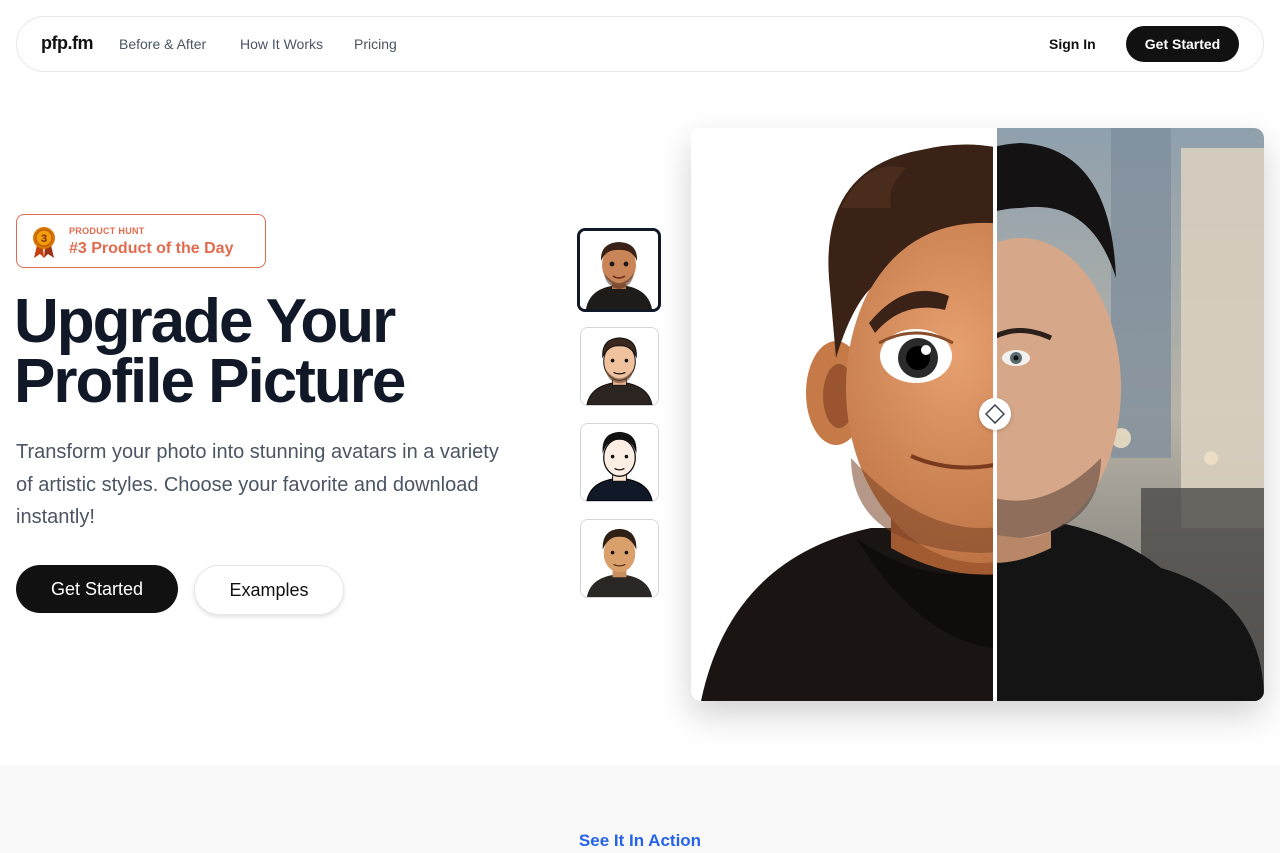 The width and height of the screenshot is (1280, 853). What do you see at coordinates (151, 248) in the screenshot?
I see `badge-title: #3 Product of the Day` at bounding box center [151, 248].